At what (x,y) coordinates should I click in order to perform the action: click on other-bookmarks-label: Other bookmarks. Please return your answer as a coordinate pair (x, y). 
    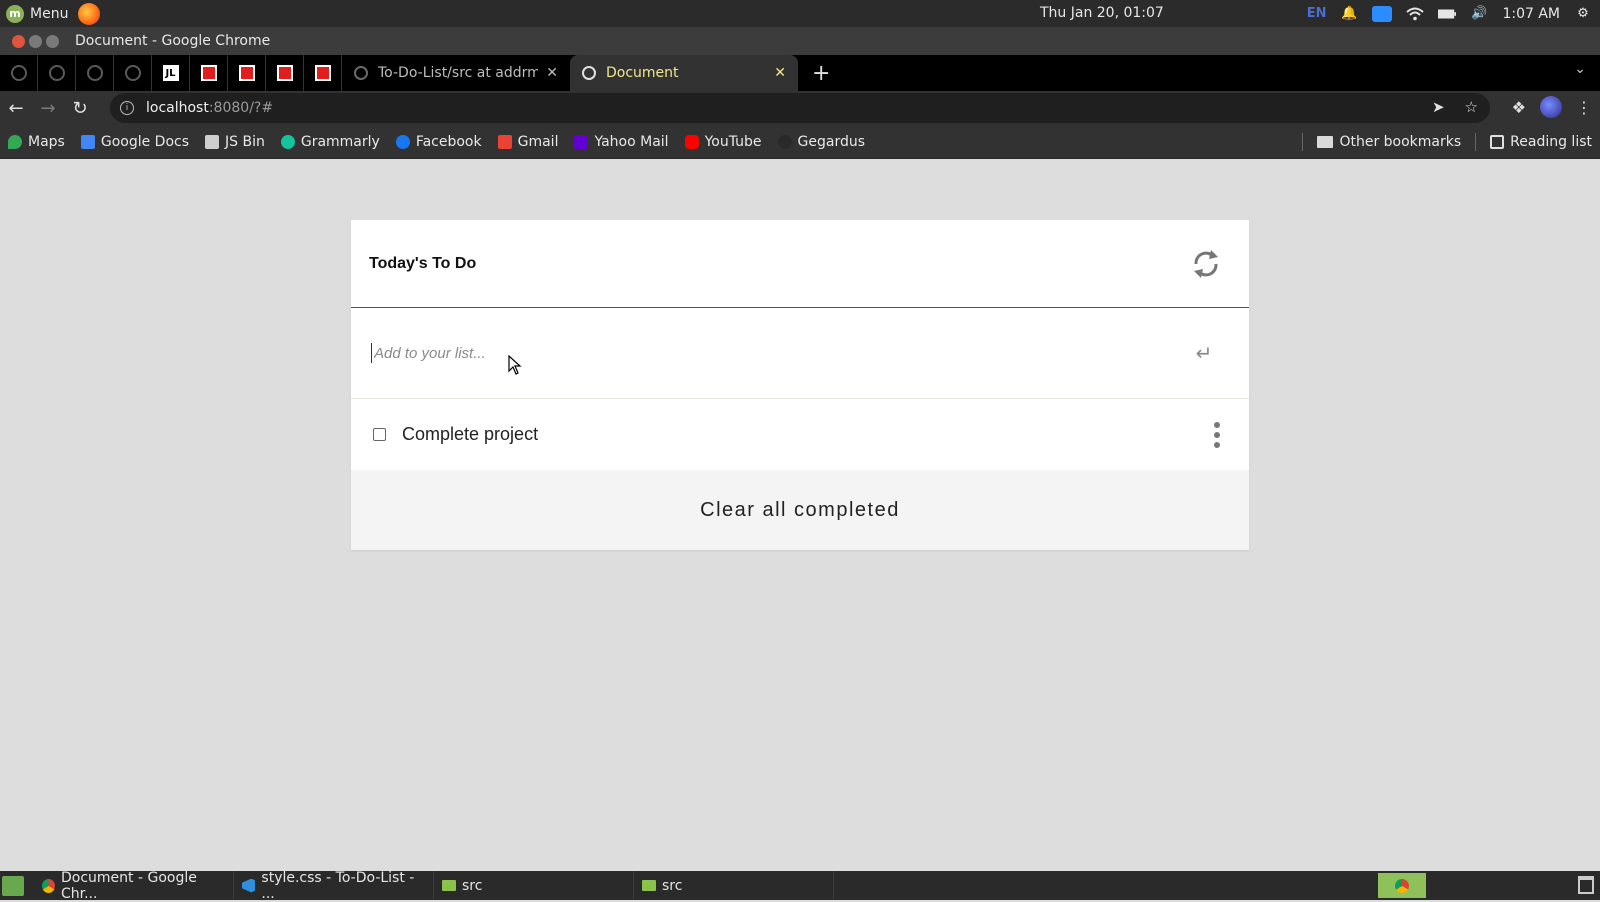
    Looking at the image, I should click on (1400, 142).